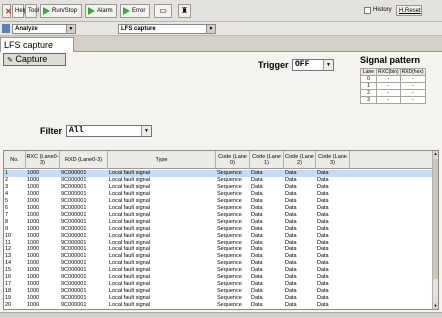 The width and height of the screenshot is (442, 318). What do you see at coordinates (19, 11) in the screenshot?
I see `help-button: Help` at bounding box center [19, 11].